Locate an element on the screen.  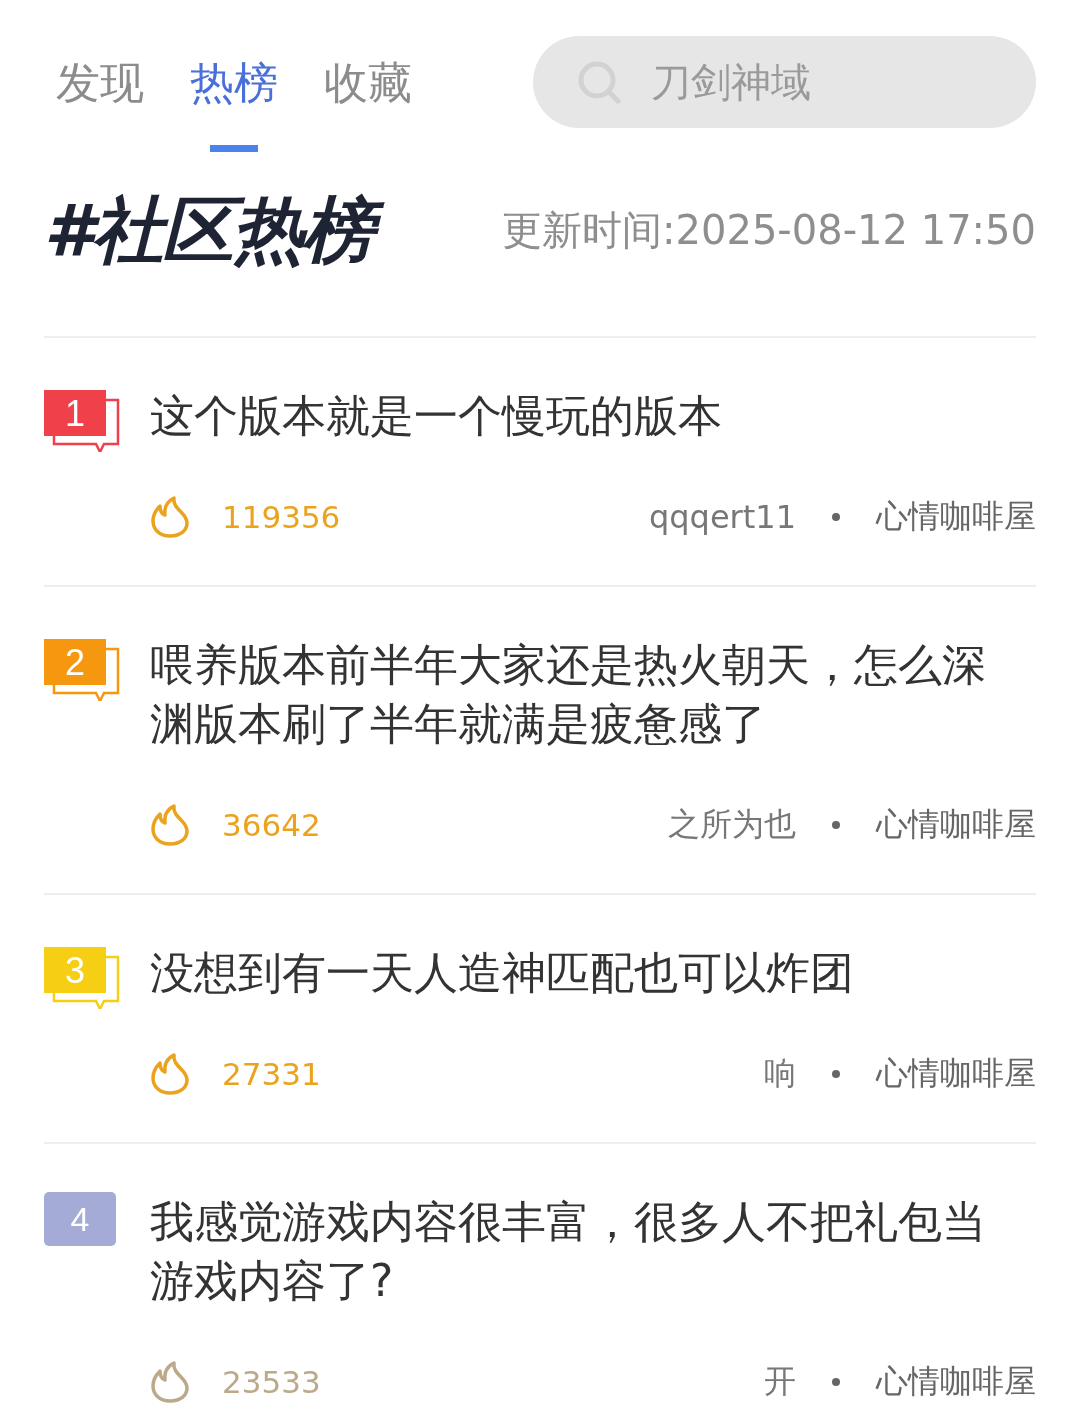
heat-count: 27331 is located at coordinates (271, 1074).